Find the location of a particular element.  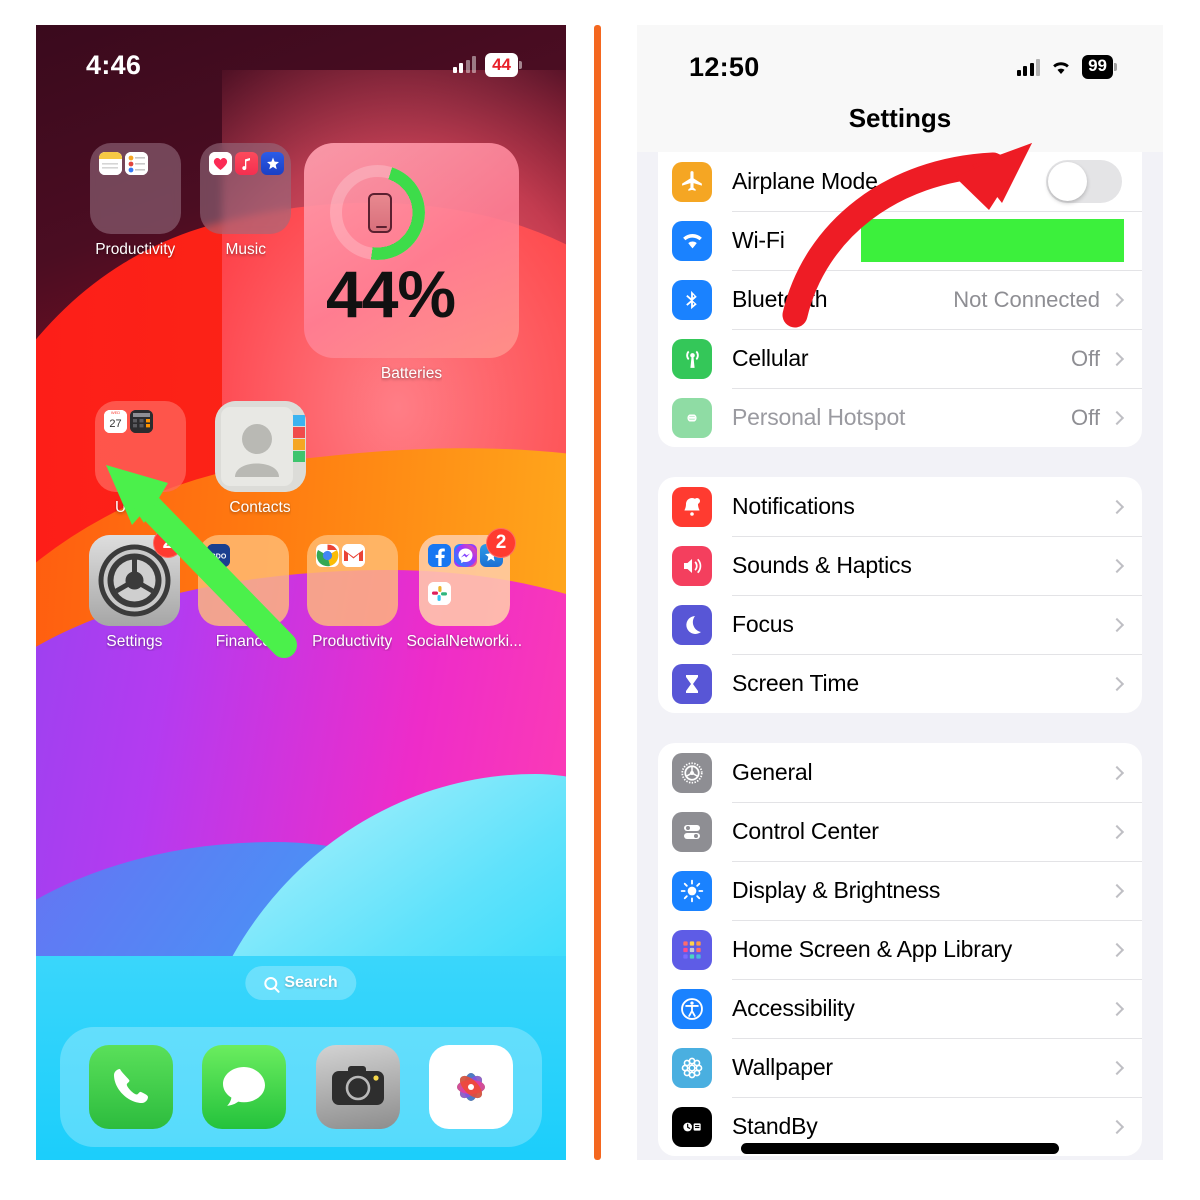

wallpaper-icon is located at coordinates (692, 1067).